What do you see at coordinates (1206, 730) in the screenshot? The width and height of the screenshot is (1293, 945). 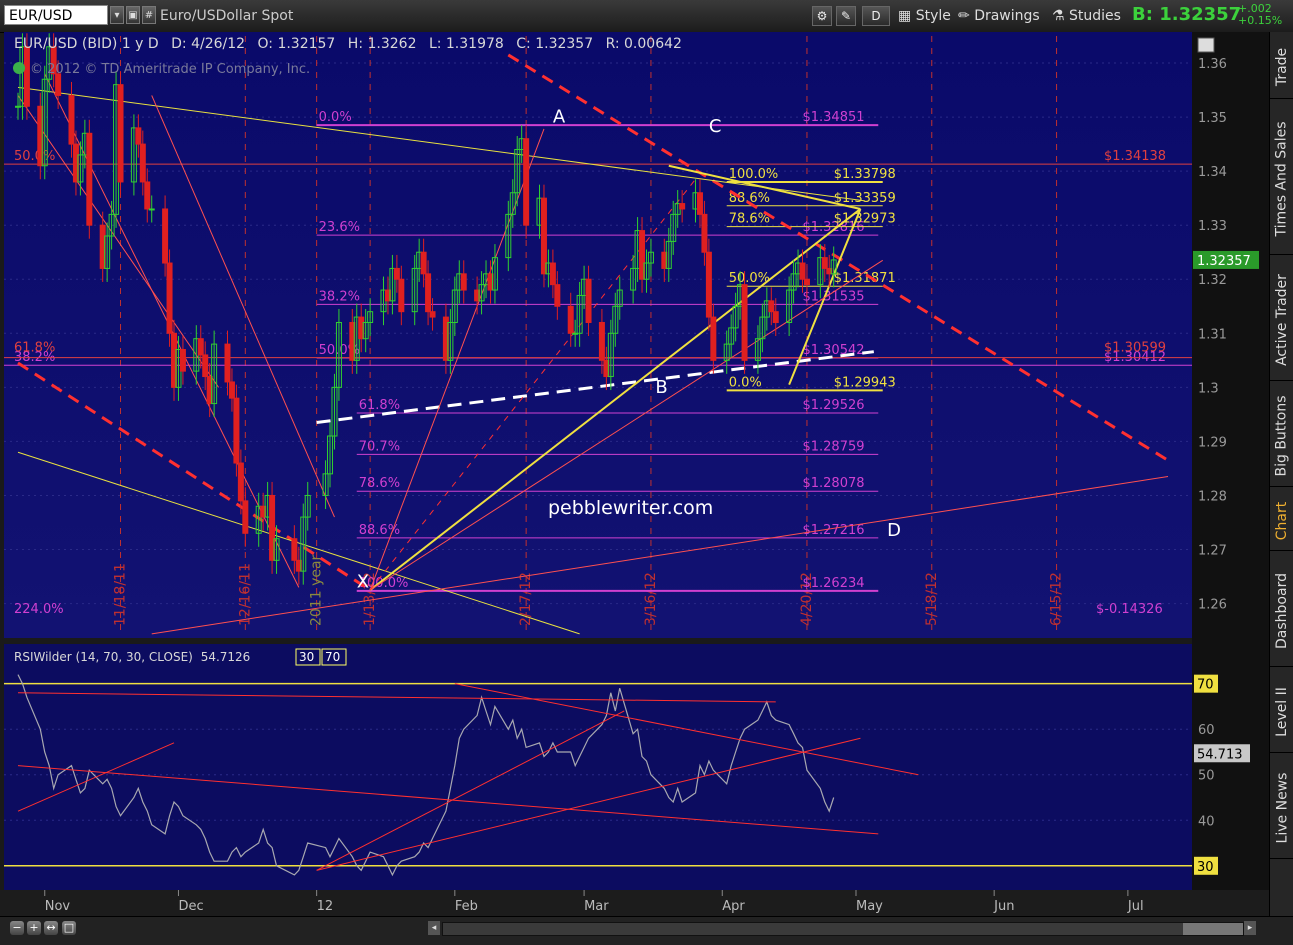 I see `rsi-tick-label: 60` at bounding box center [1206, 730].